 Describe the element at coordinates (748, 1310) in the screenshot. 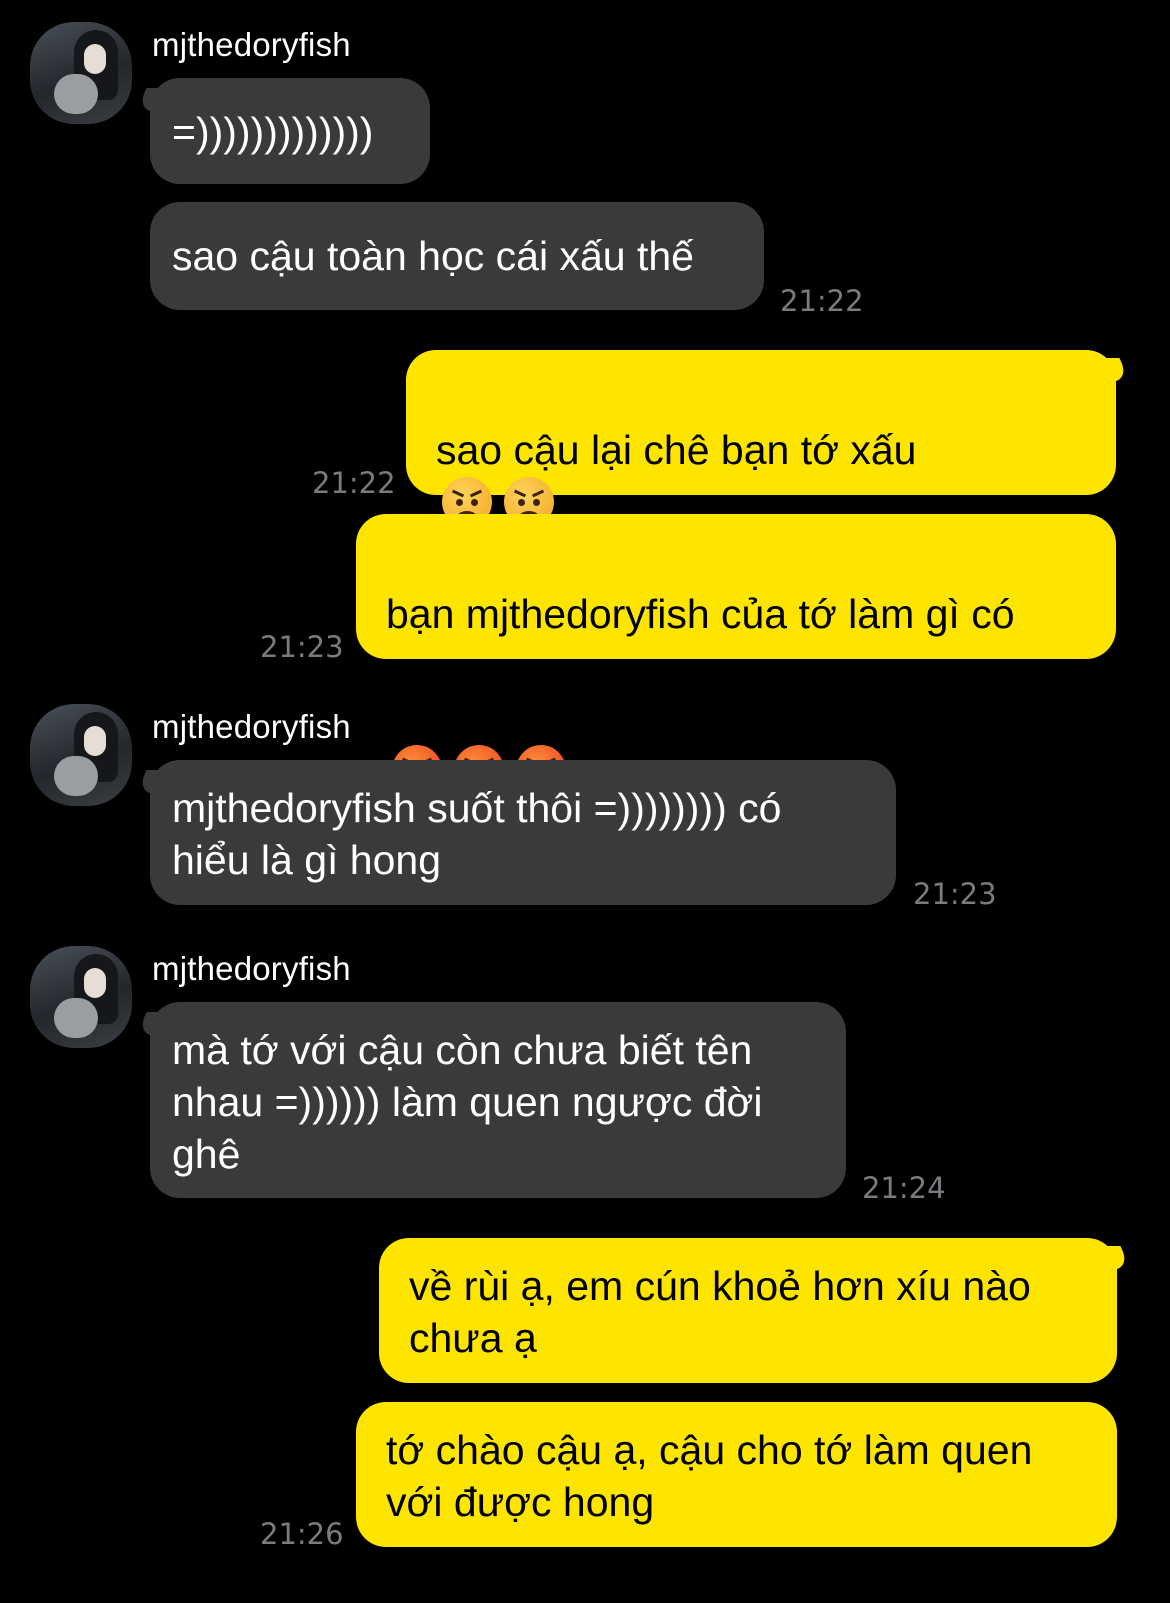

I see `message-bubble-outgoing: về rùi ạ, em cún khoẻ hơn xíu nào chưa ạ` at that location.